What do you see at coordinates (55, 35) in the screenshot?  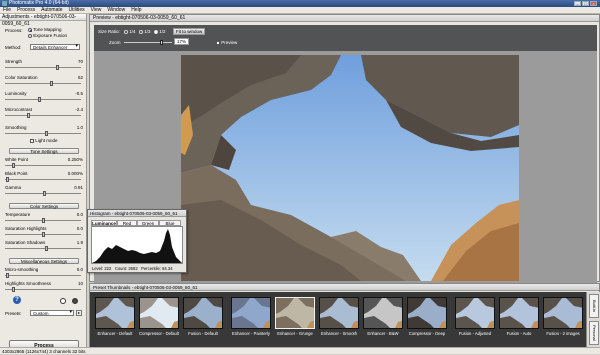 I see `process-option-fusion: Exposure Fusion` at bounding box center [55, 35].